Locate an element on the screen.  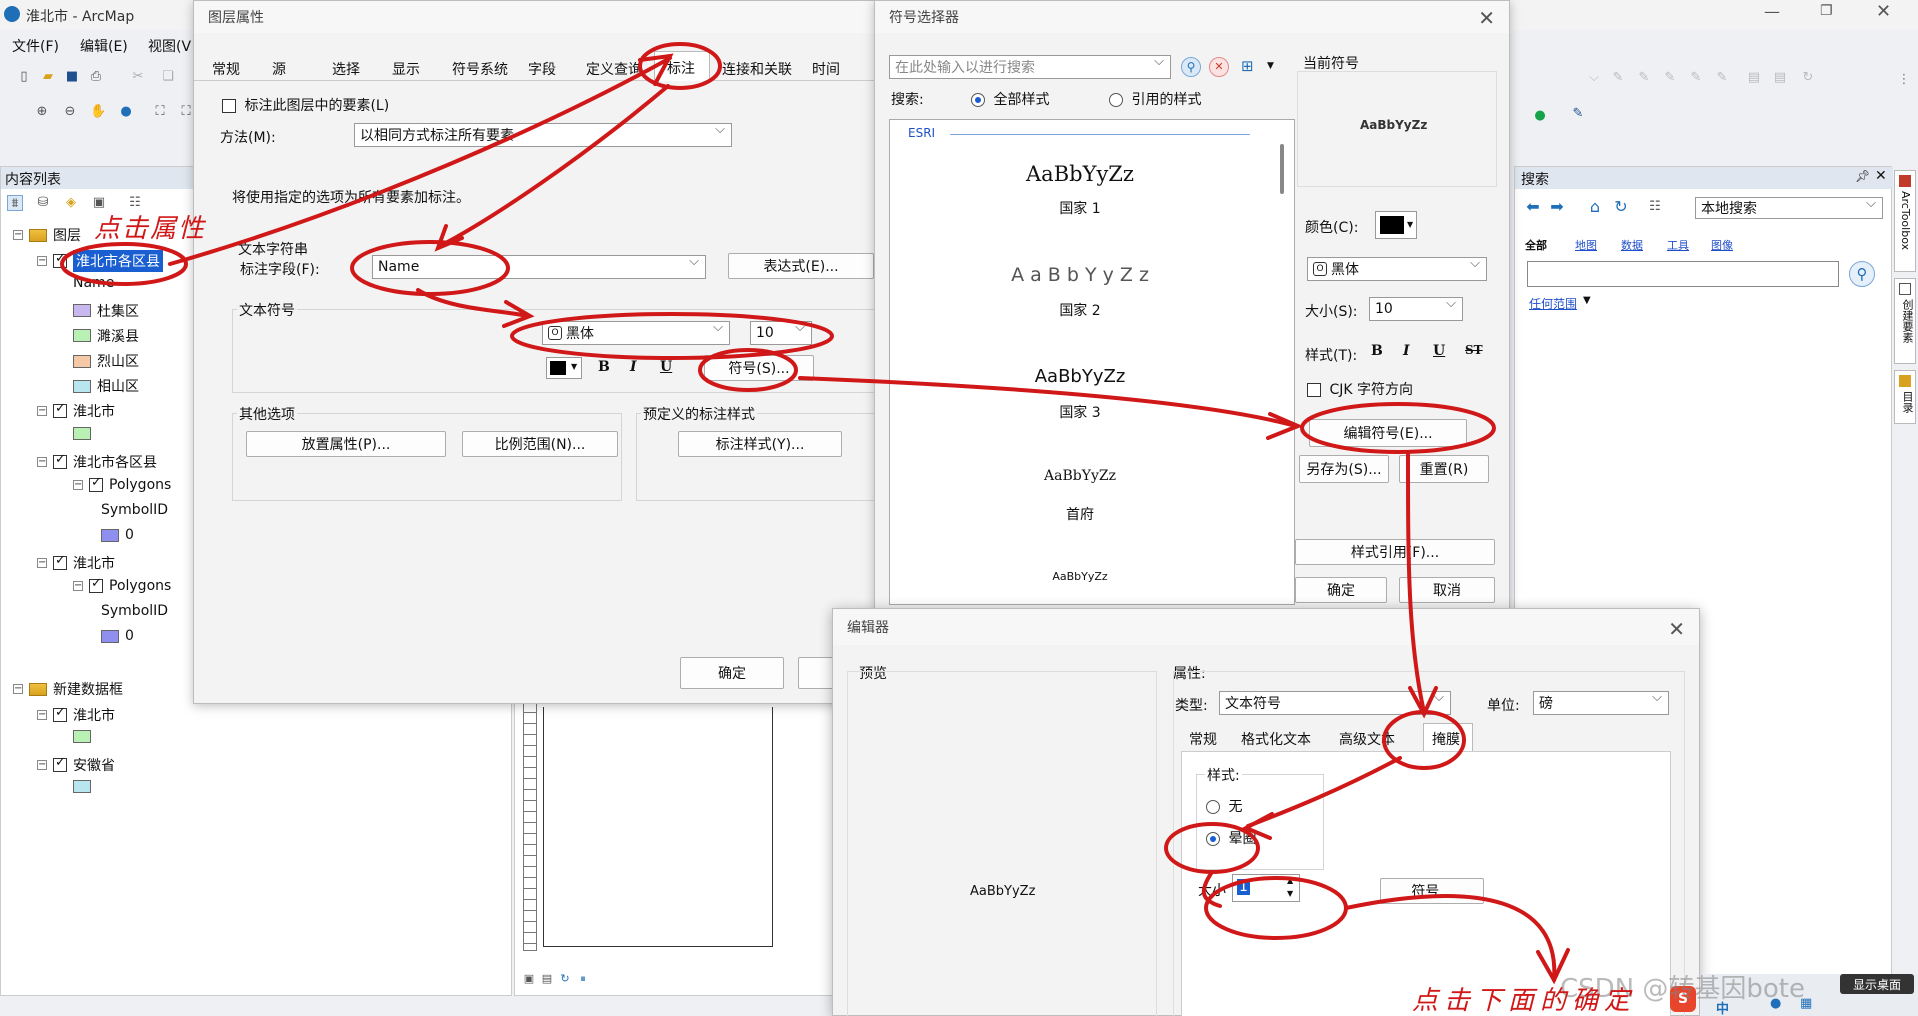
editor-tab-general: 常规 is located at coordinates (1203, 739).